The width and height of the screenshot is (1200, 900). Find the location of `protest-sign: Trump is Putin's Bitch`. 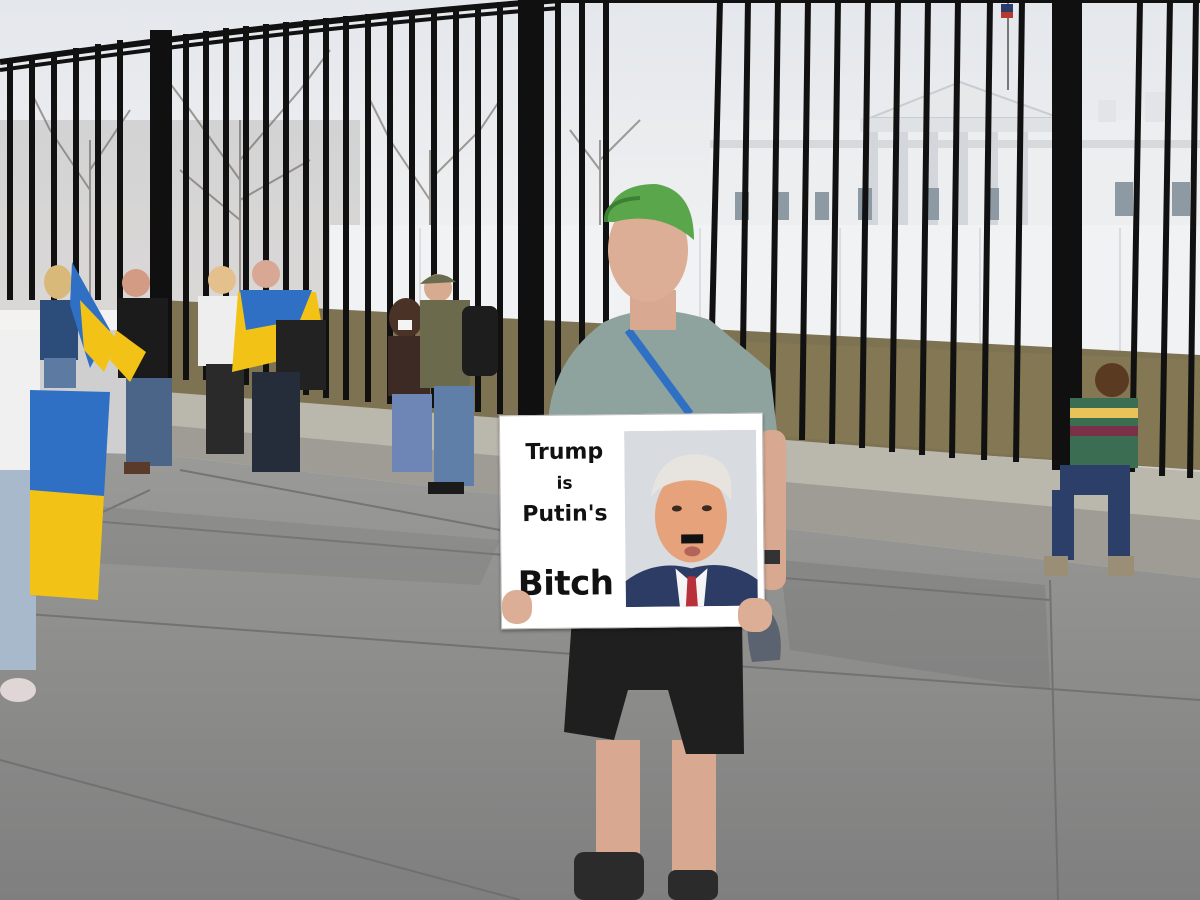

protest-sign: Trump is Putin's Bitch is located at coordinates (632, 521).